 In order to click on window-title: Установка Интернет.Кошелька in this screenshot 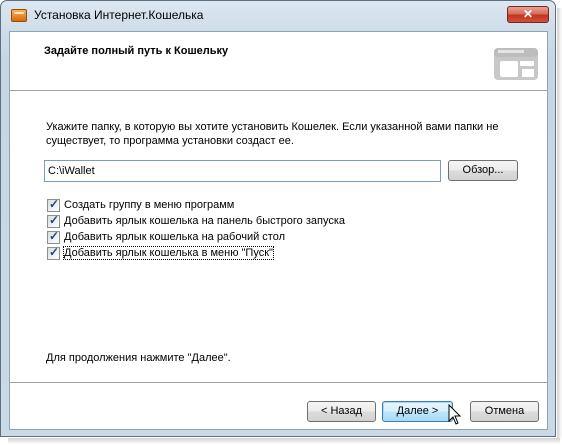, I will do `click(119, 15)`.